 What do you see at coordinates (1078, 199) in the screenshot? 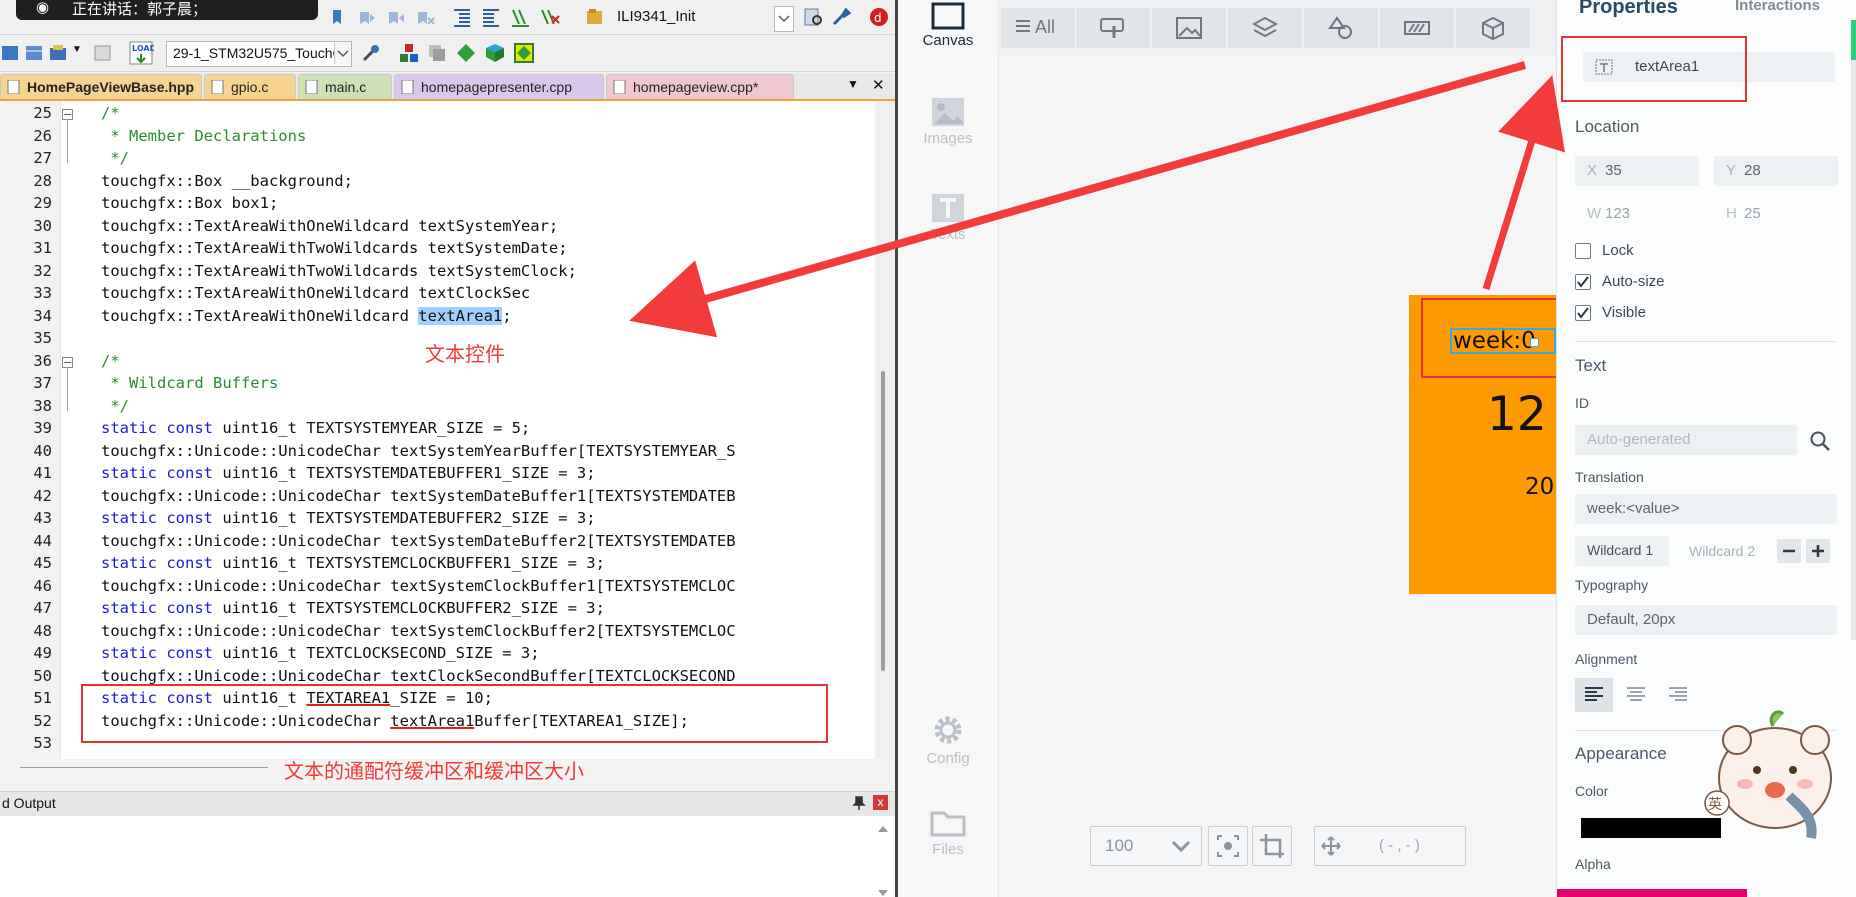
I see `arrow-to-code` at bounding box center [1078, 199].